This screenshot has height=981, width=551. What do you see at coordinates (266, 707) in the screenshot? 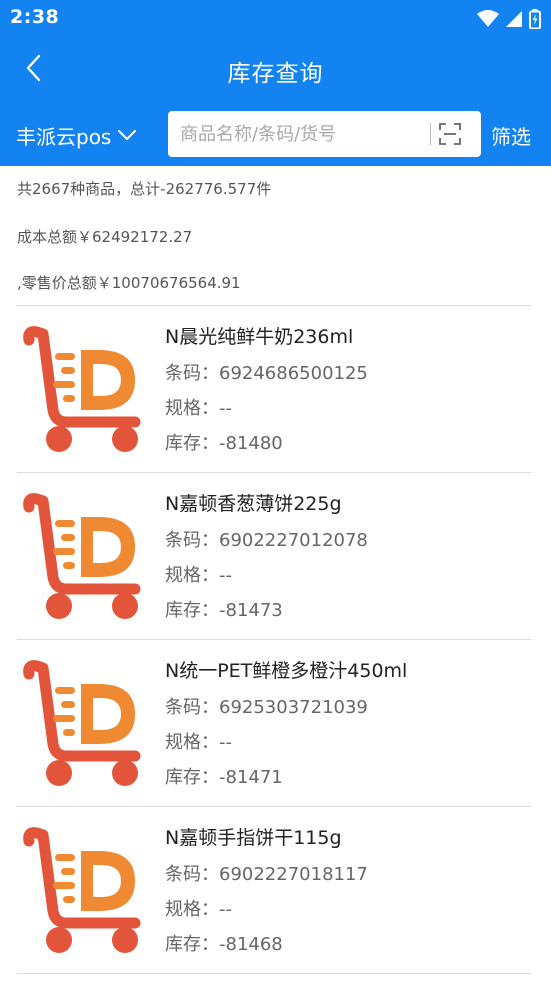
I see `product-barcode: 条码：6925303721039` at bounding box center [266, 707].